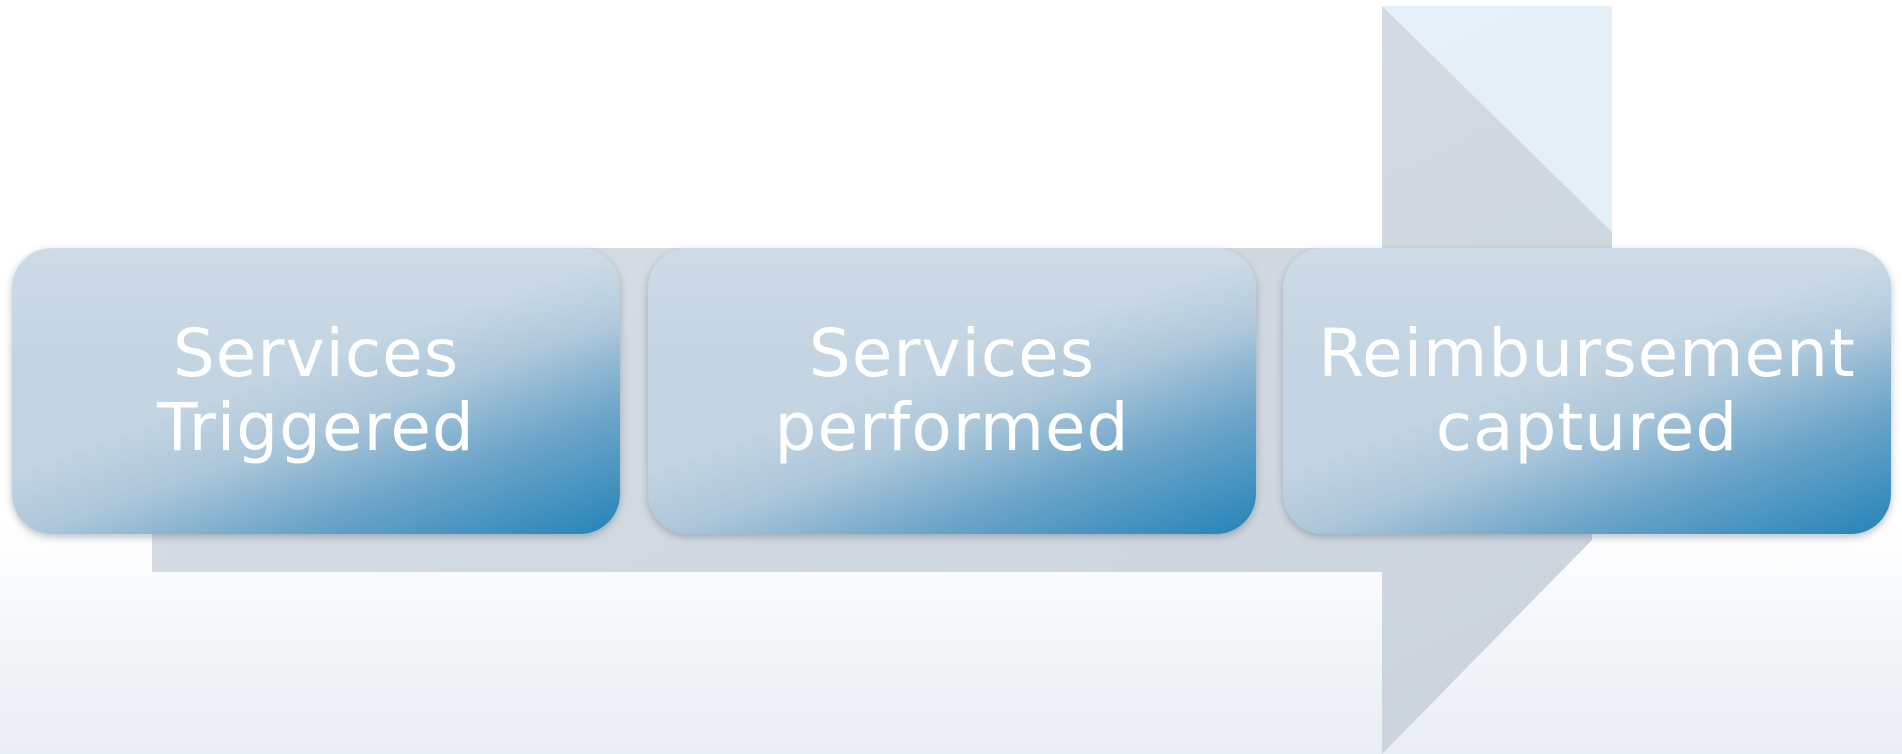 The height and width of the screenshot is (754, 1902). Describe the element at coordinates (1587, 353) in the screenshot. I see `step-label-line1: Reimbursement` at that location.